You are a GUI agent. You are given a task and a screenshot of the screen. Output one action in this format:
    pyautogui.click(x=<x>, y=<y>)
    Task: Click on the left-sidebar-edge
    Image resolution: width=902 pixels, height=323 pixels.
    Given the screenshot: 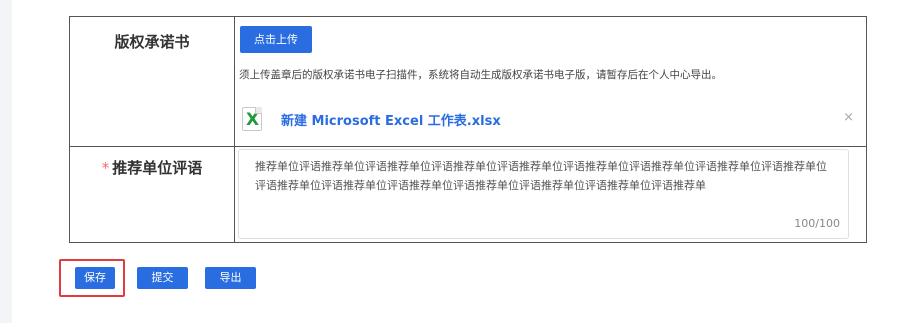 What is the action you would take?
    pyautogui.click(x=6, y=161)
    